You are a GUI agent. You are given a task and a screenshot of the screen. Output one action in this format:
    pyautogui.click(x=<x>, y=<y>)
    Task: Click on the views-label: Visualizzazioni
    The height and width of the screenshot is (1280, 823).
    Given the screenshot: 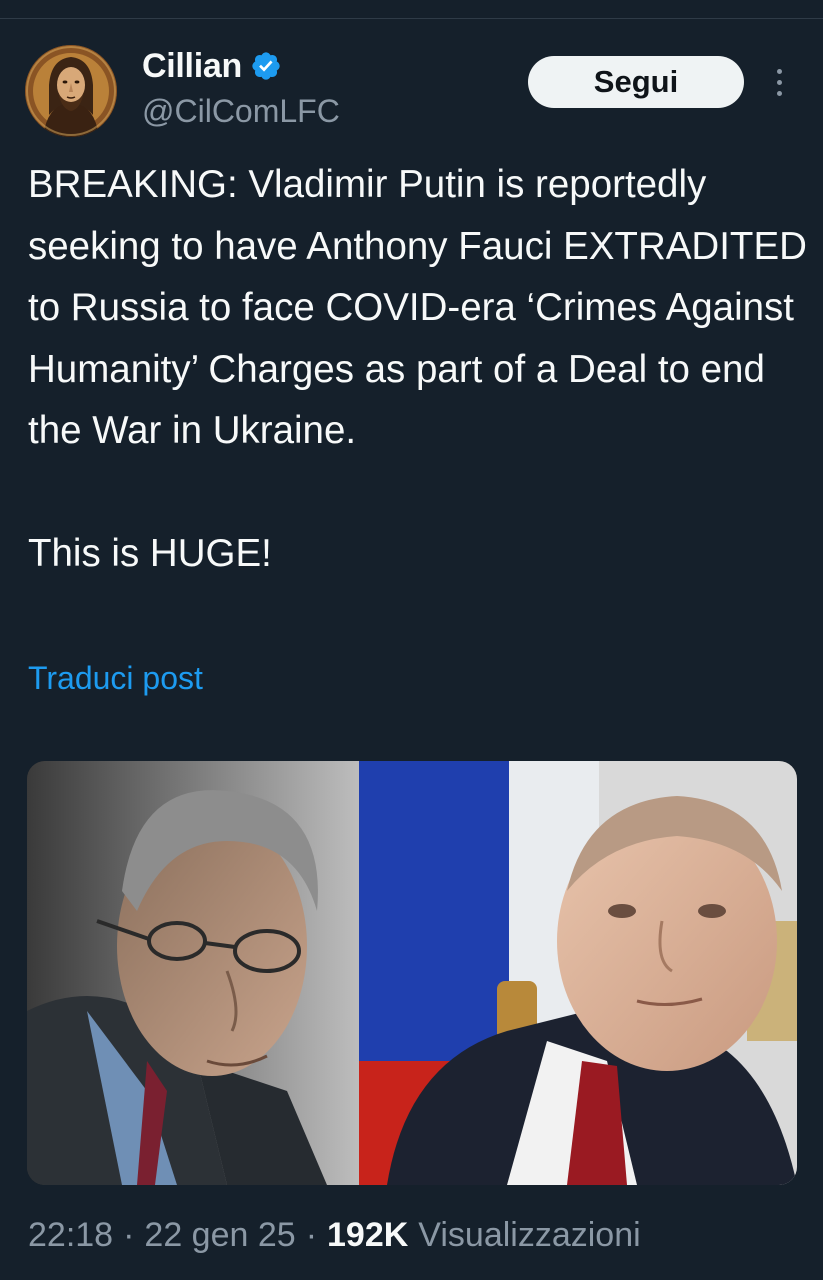 What is the action you would take?
    pyautogui.click(x=529, y=1235)
    